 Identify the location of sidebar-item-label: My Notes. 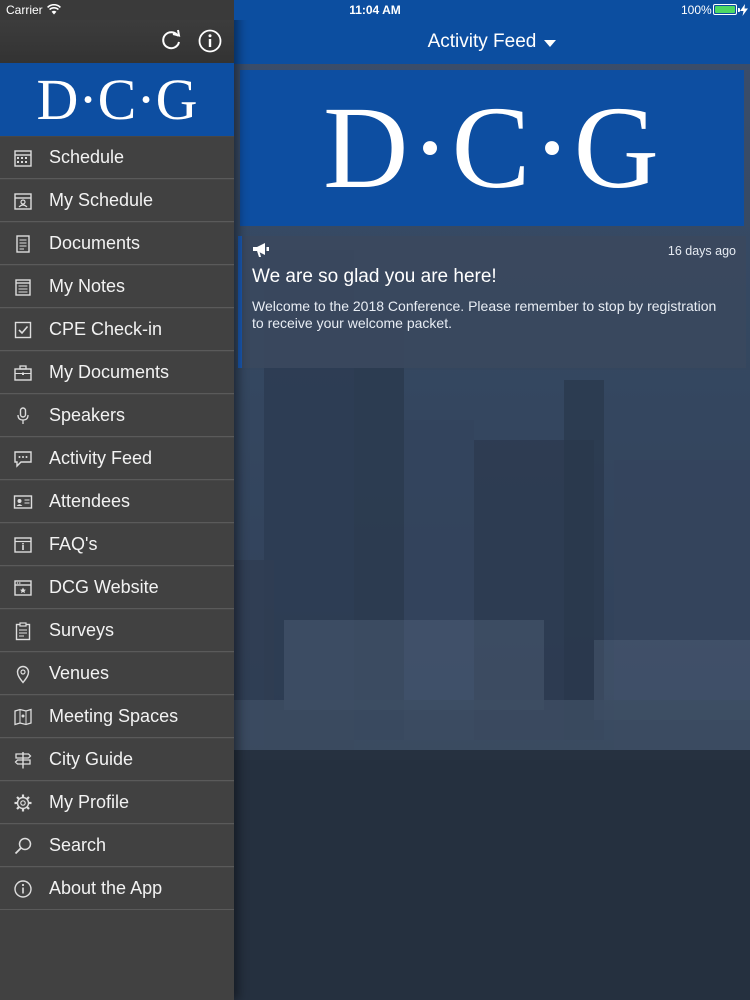
(87, 286).